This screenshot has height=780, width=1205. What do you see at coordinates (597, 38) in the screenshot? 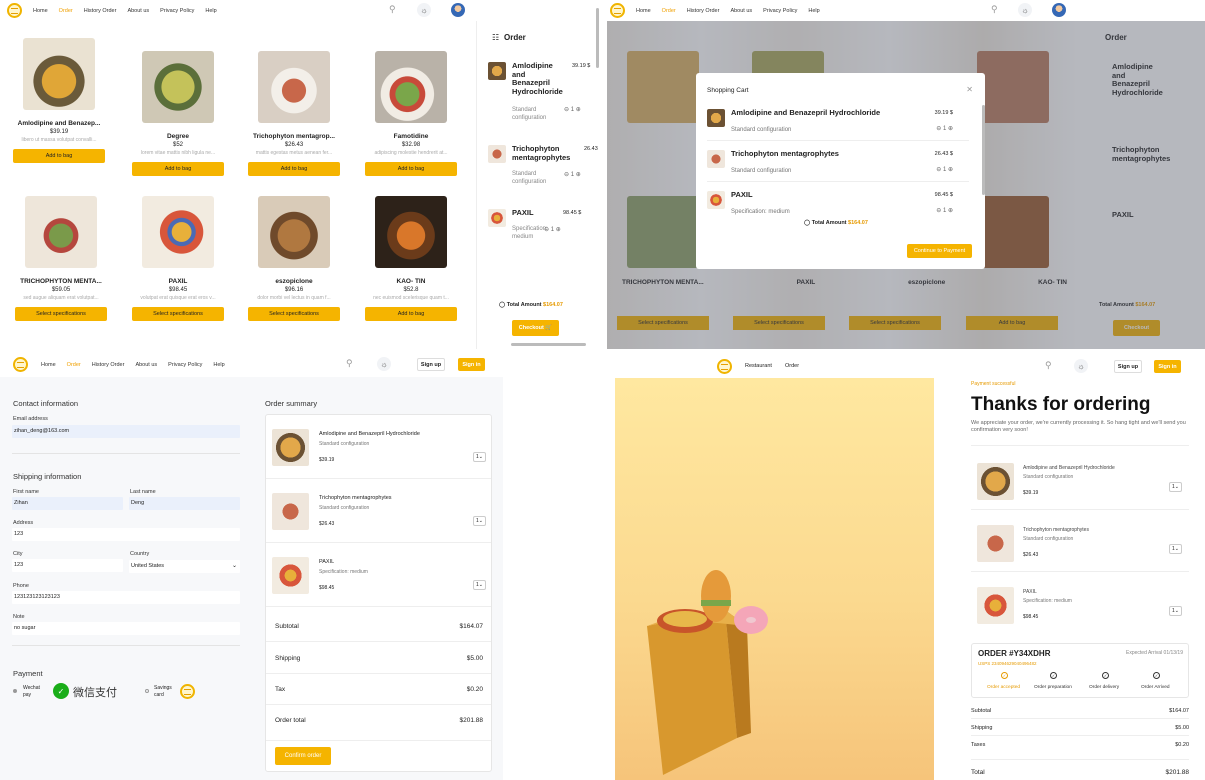
I see `vertical-scrollbar` at bounding box center [597, 38].